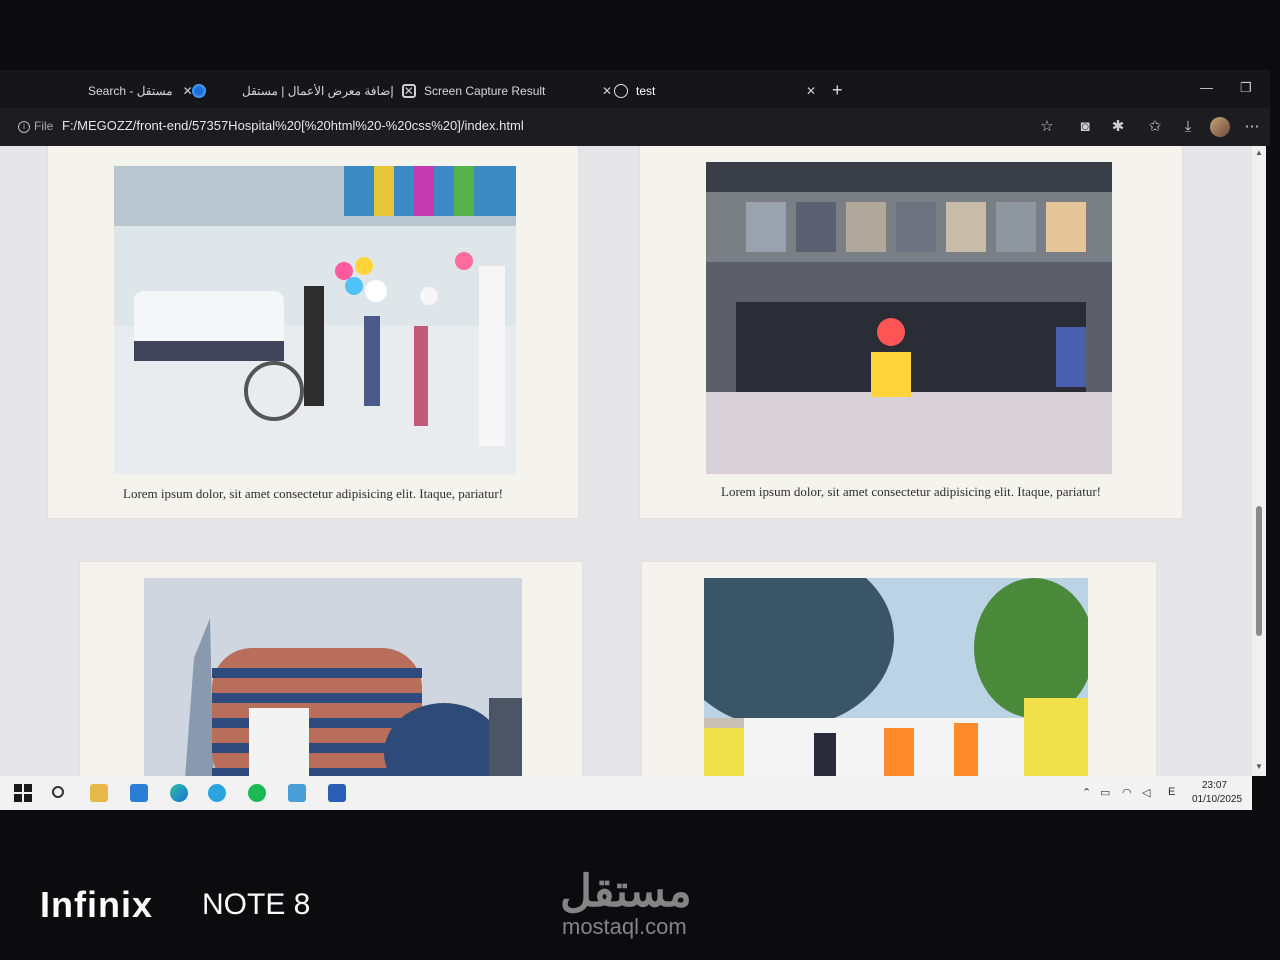 This screenshot has width=1280, height=960. What do you see at coordinates (333, 677) in the screenshot?
I see `hospital-building-photo` at bounding box center [333, 677].